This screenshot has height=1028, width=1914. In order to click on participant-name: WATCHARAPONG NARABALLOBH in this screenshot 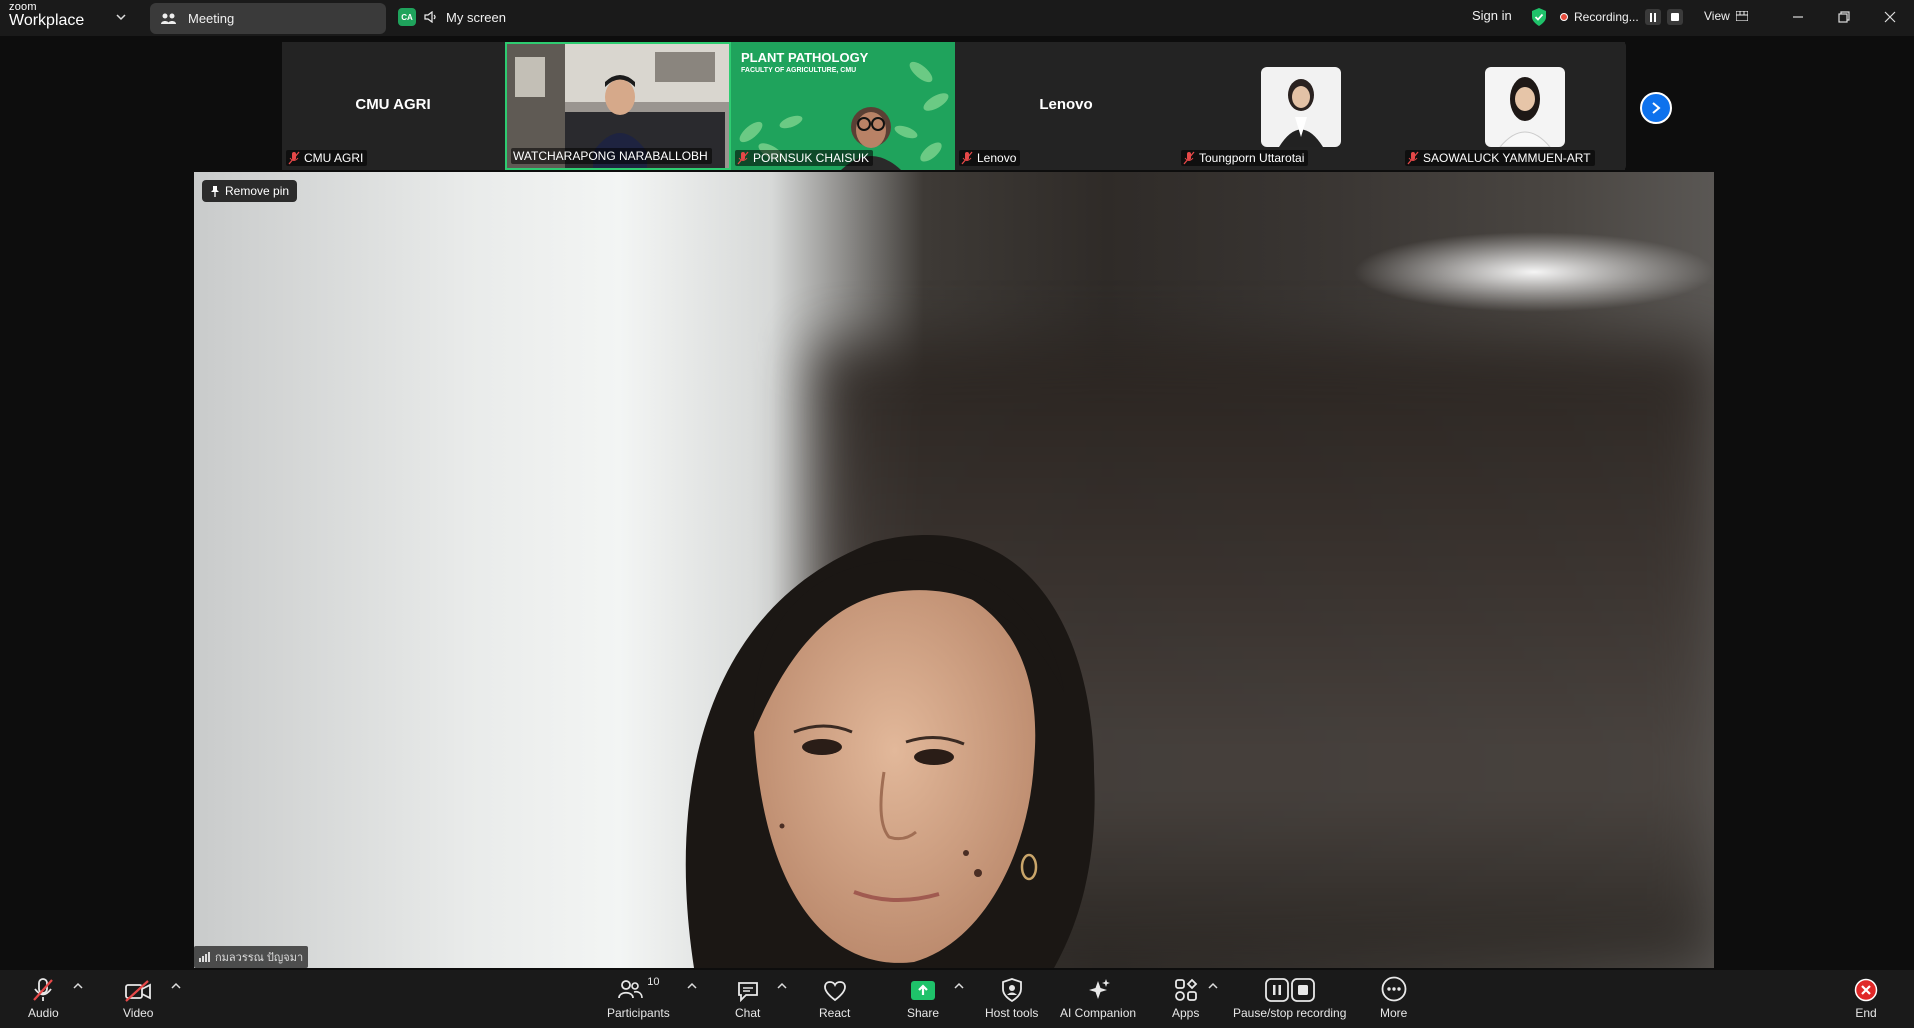, I will do `click(610, 156)`.